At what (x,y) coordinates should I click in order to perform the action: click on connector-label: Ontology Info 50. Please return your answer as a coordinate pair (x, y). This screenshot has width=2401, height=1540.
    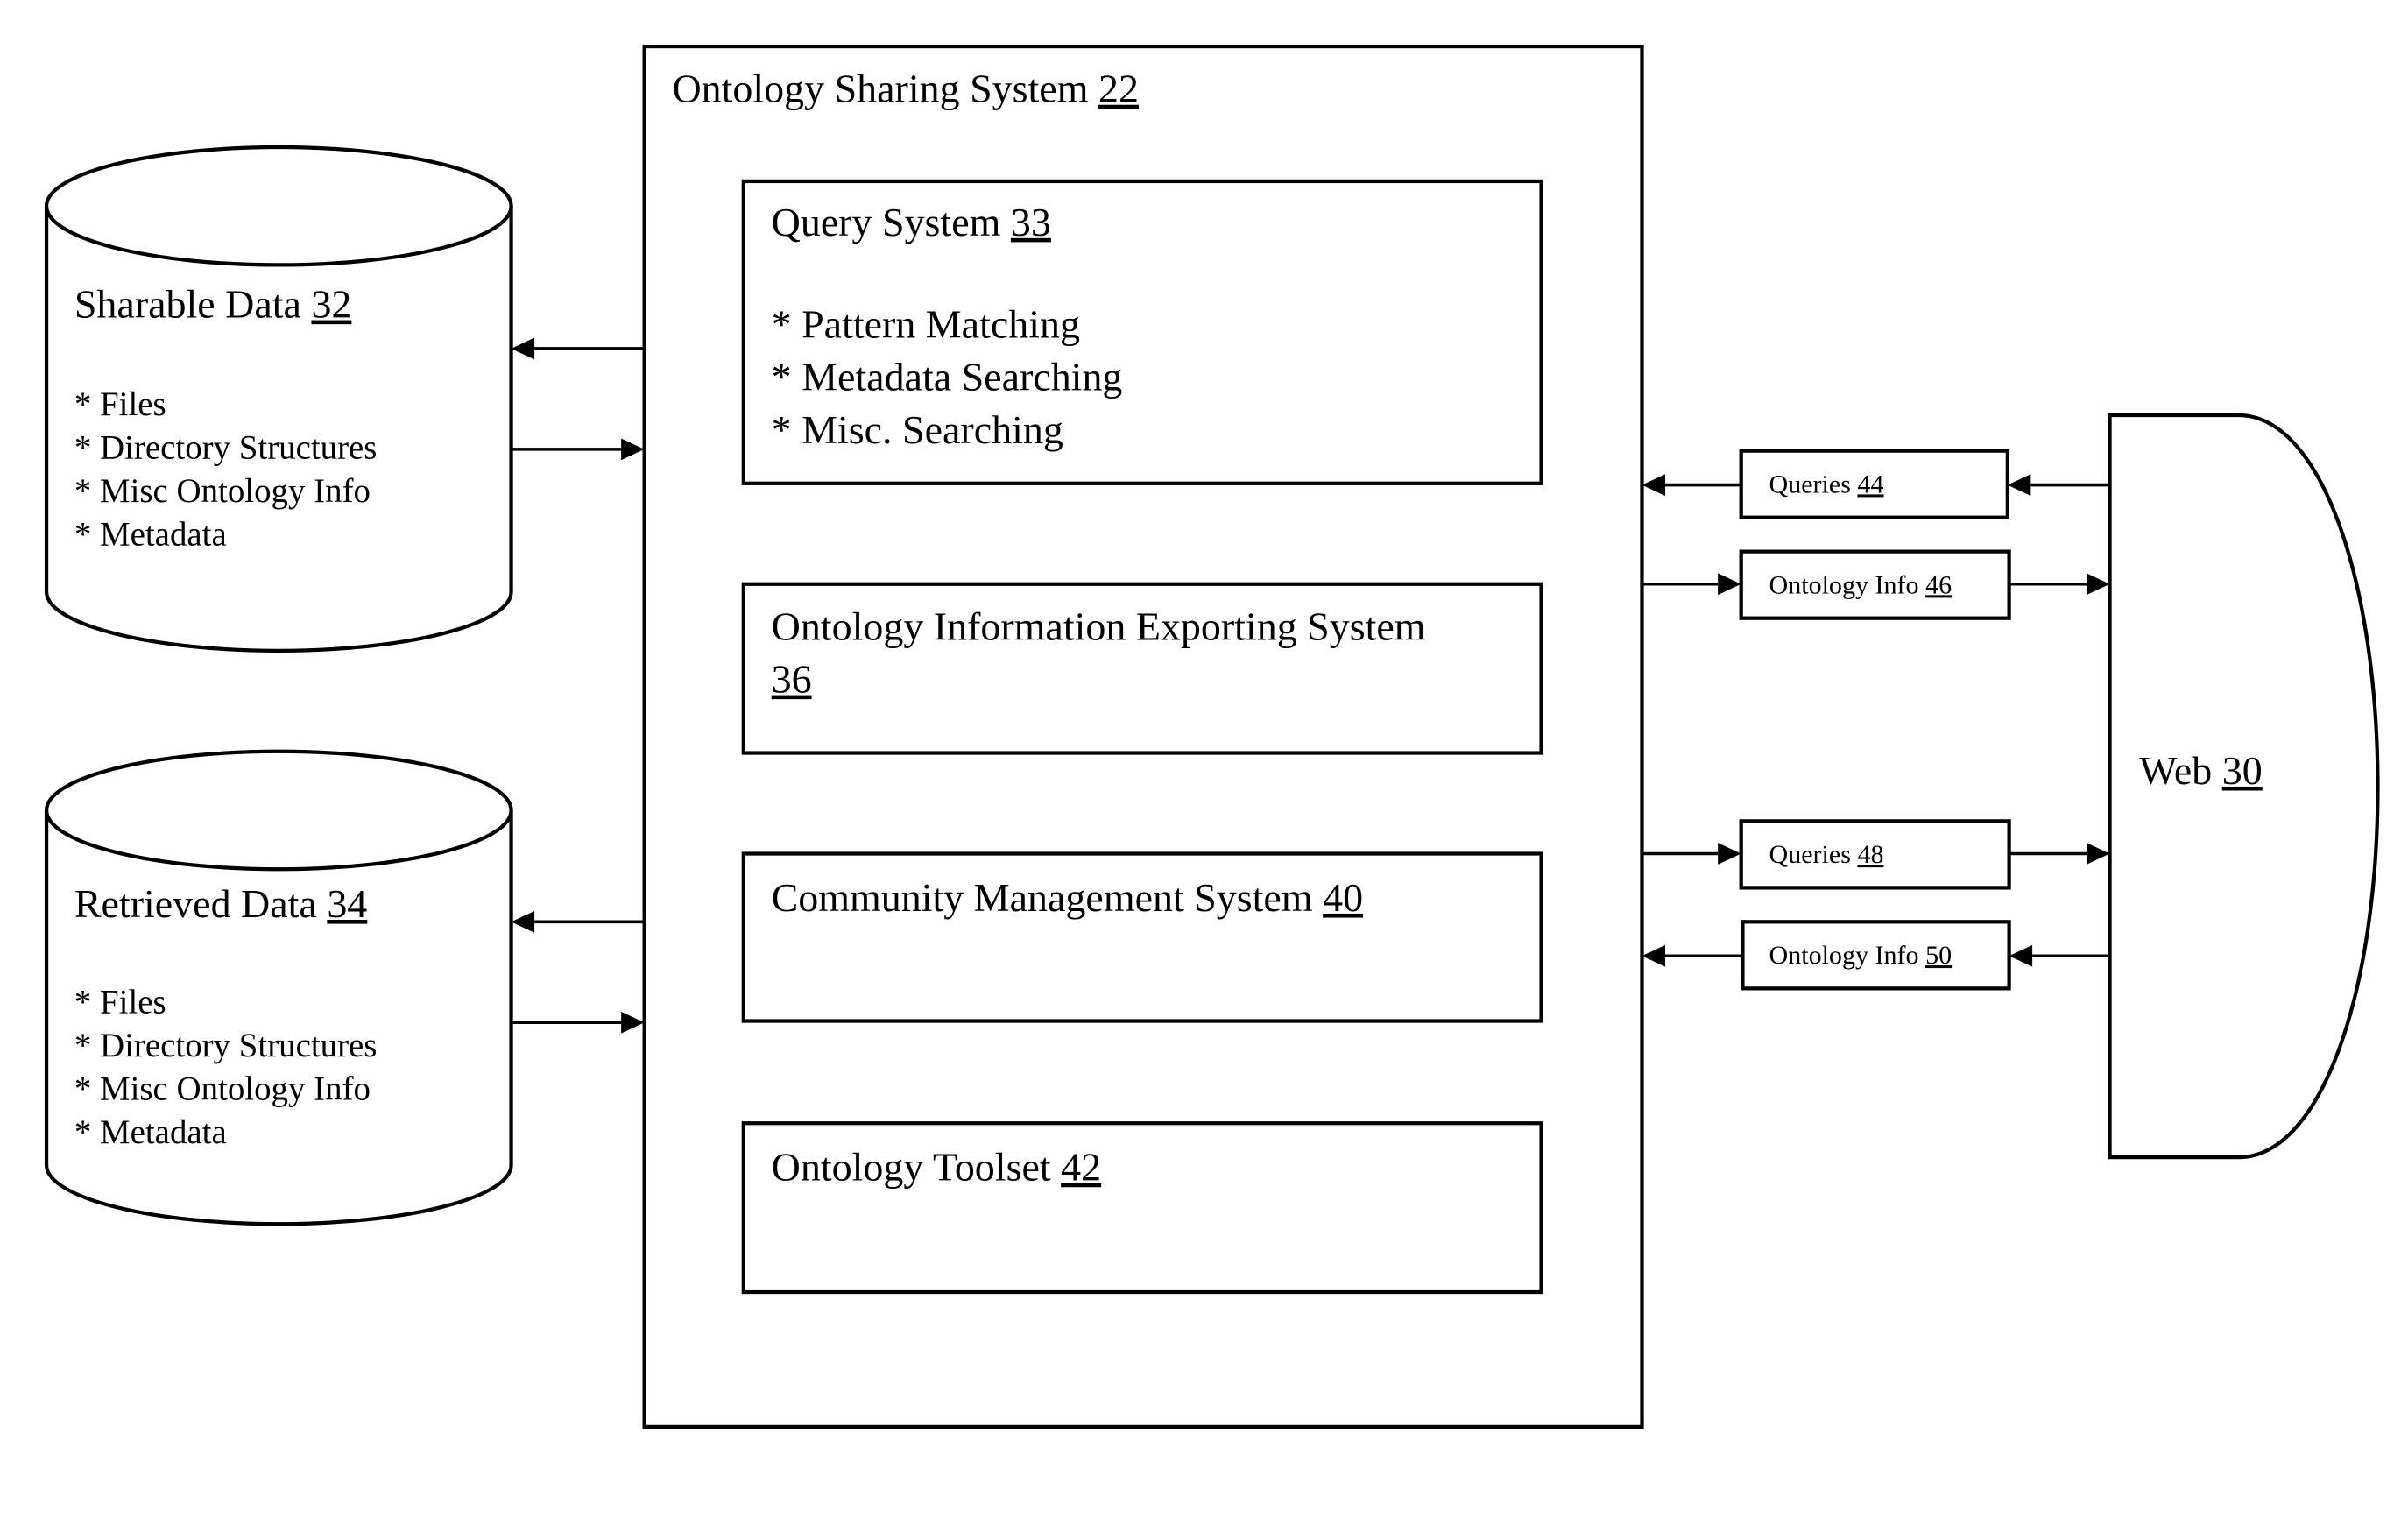
    Looking at the image, I should click on (1860, 955).